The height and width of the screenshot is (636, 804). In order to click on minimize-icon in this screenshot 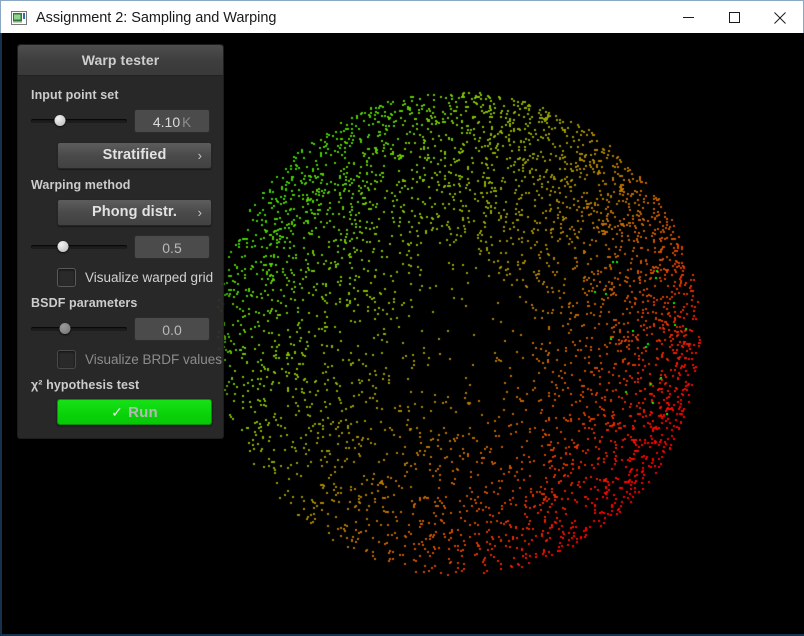, I will do `click(688, 17)`.